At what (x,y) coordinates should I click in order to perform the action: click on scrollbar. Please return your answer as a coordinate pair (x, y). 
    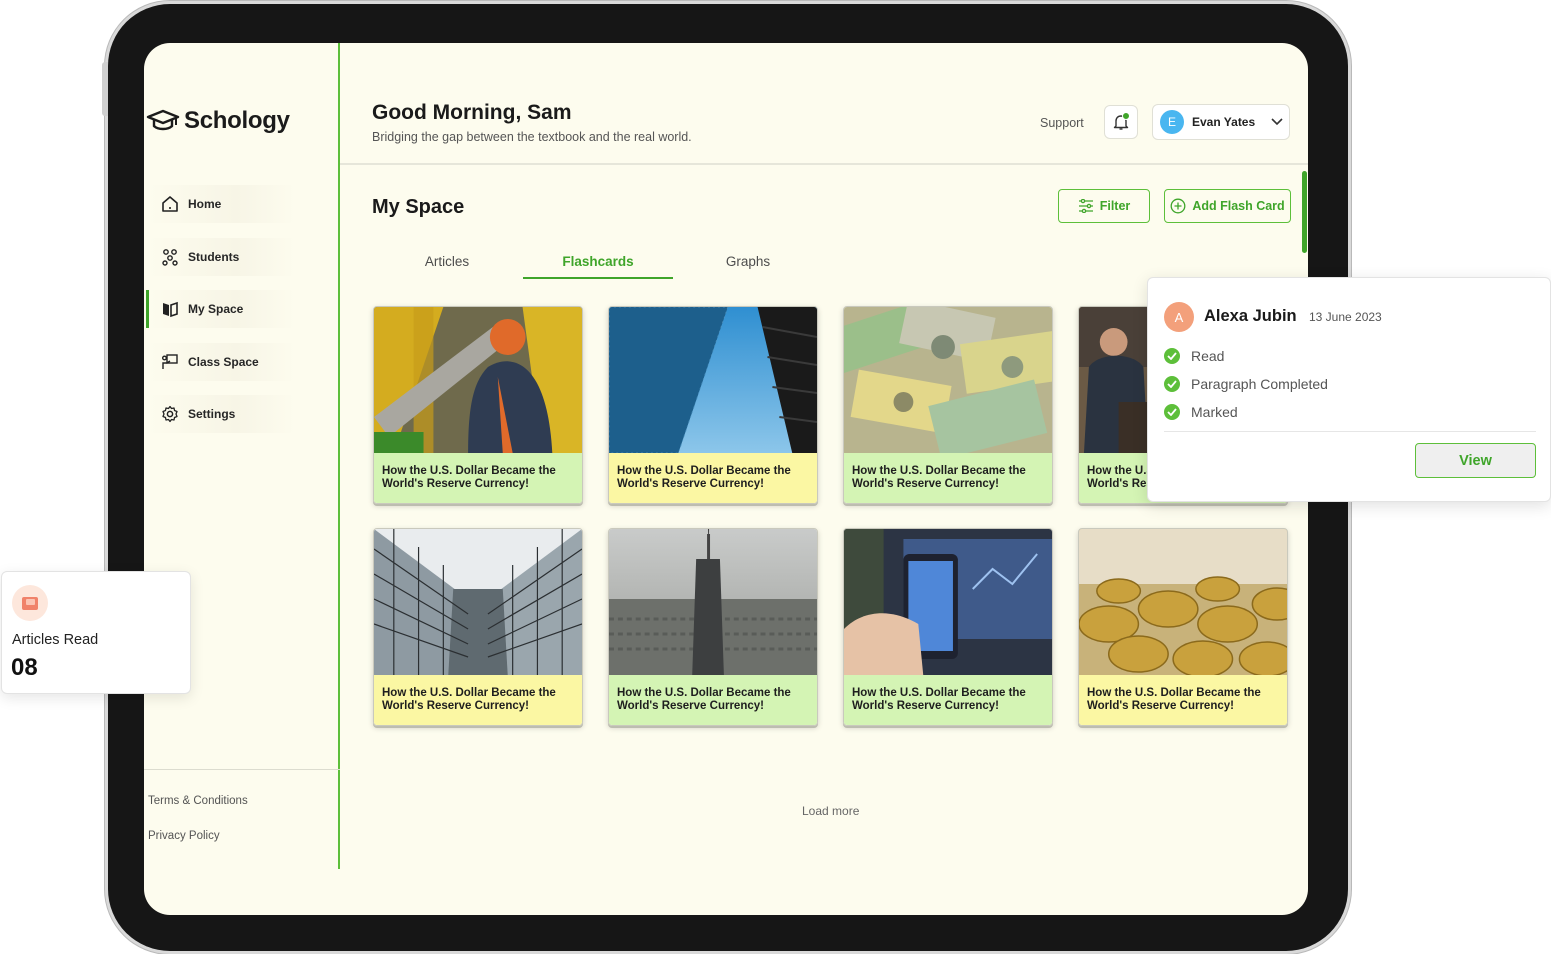
    Looking at the image, I should click on (1304, 212).